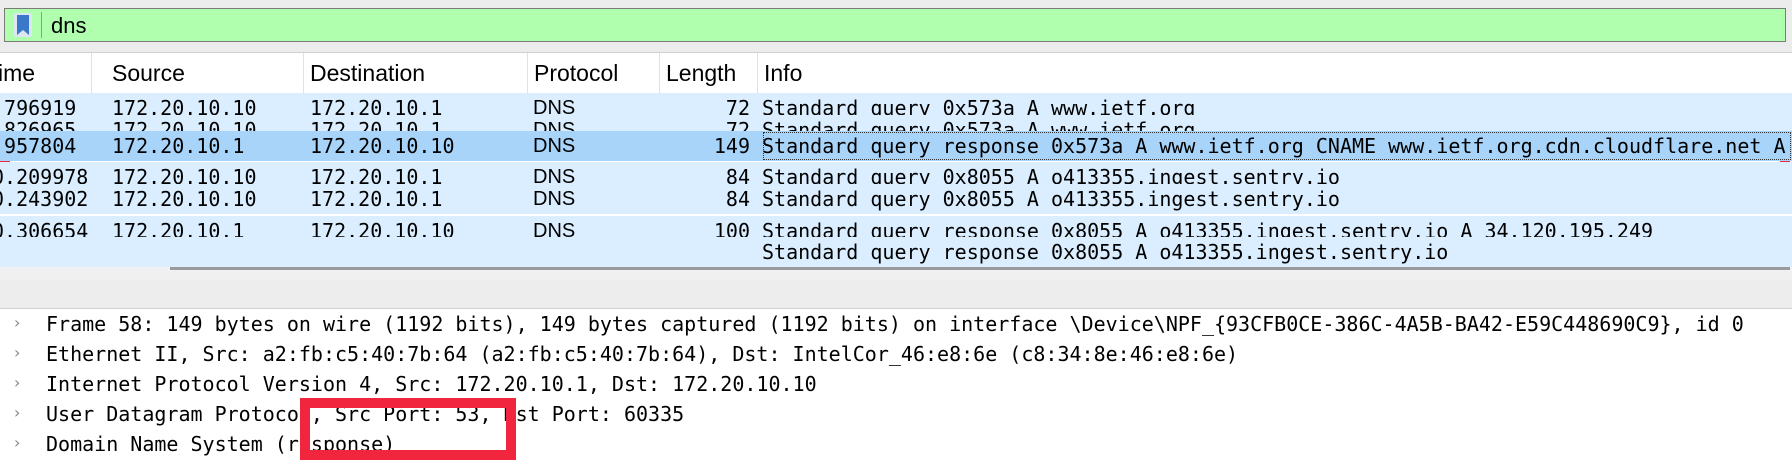 The height and width of the screenshot is (476, 1792). What do you see at coordinates (207, 252) in the screenshot?
I see `cell-source` at bounding box center [207, 252].